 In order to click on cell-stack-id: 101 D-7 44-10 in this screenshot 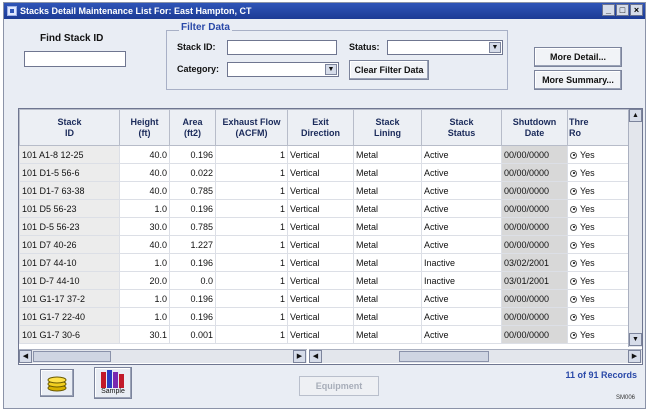, I will do `click(69, 280)`.